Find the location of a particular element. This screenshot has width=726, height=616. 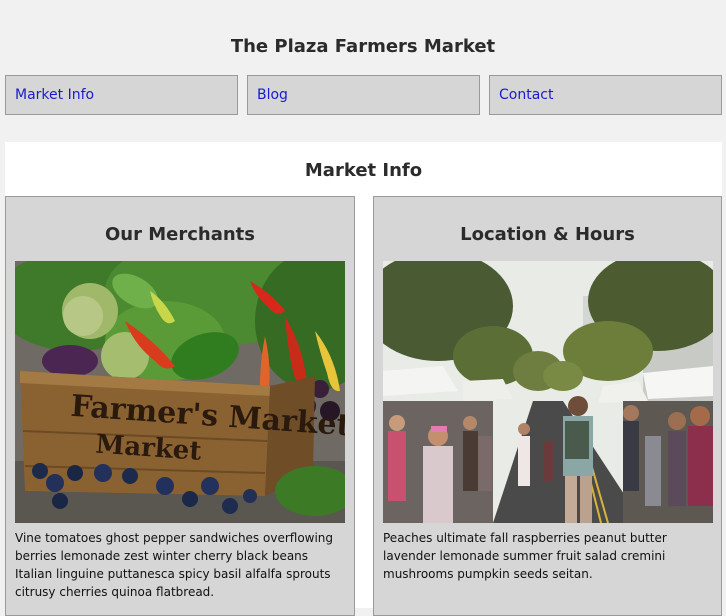

nav-contact: Contact is located at coordinates (605, 95).